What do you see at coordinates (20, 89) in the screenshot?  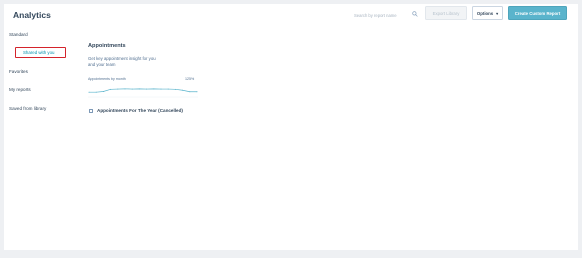 I see `sidebar-item-my-reports: My reports` at bounding box center [20, 89].